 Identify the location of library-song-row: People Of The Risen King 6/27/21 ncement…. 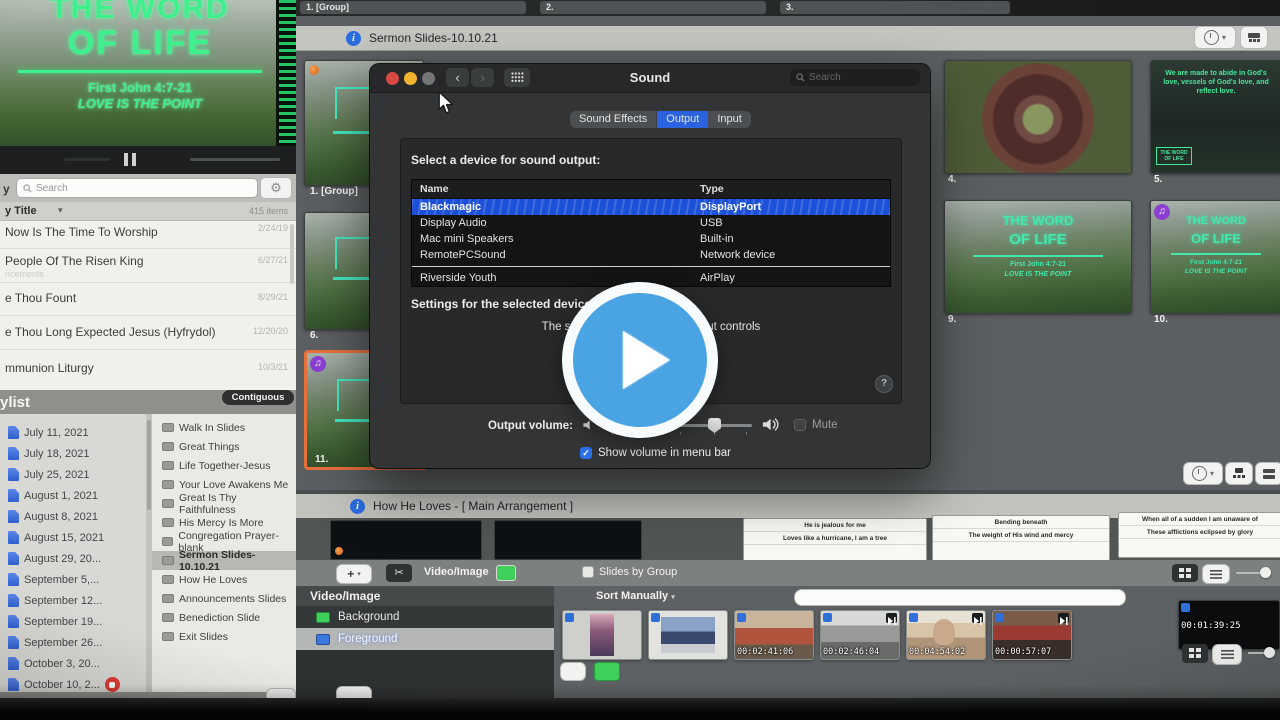
(148, 265).